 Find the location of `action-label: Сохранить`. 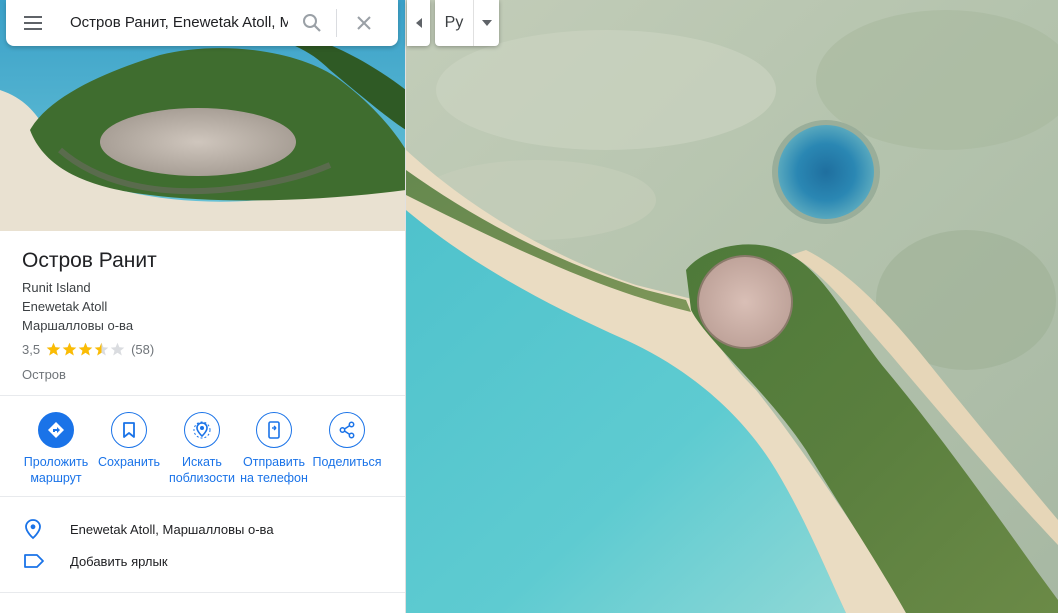

action-label: Сохранить is located at coordinates (129, 462).